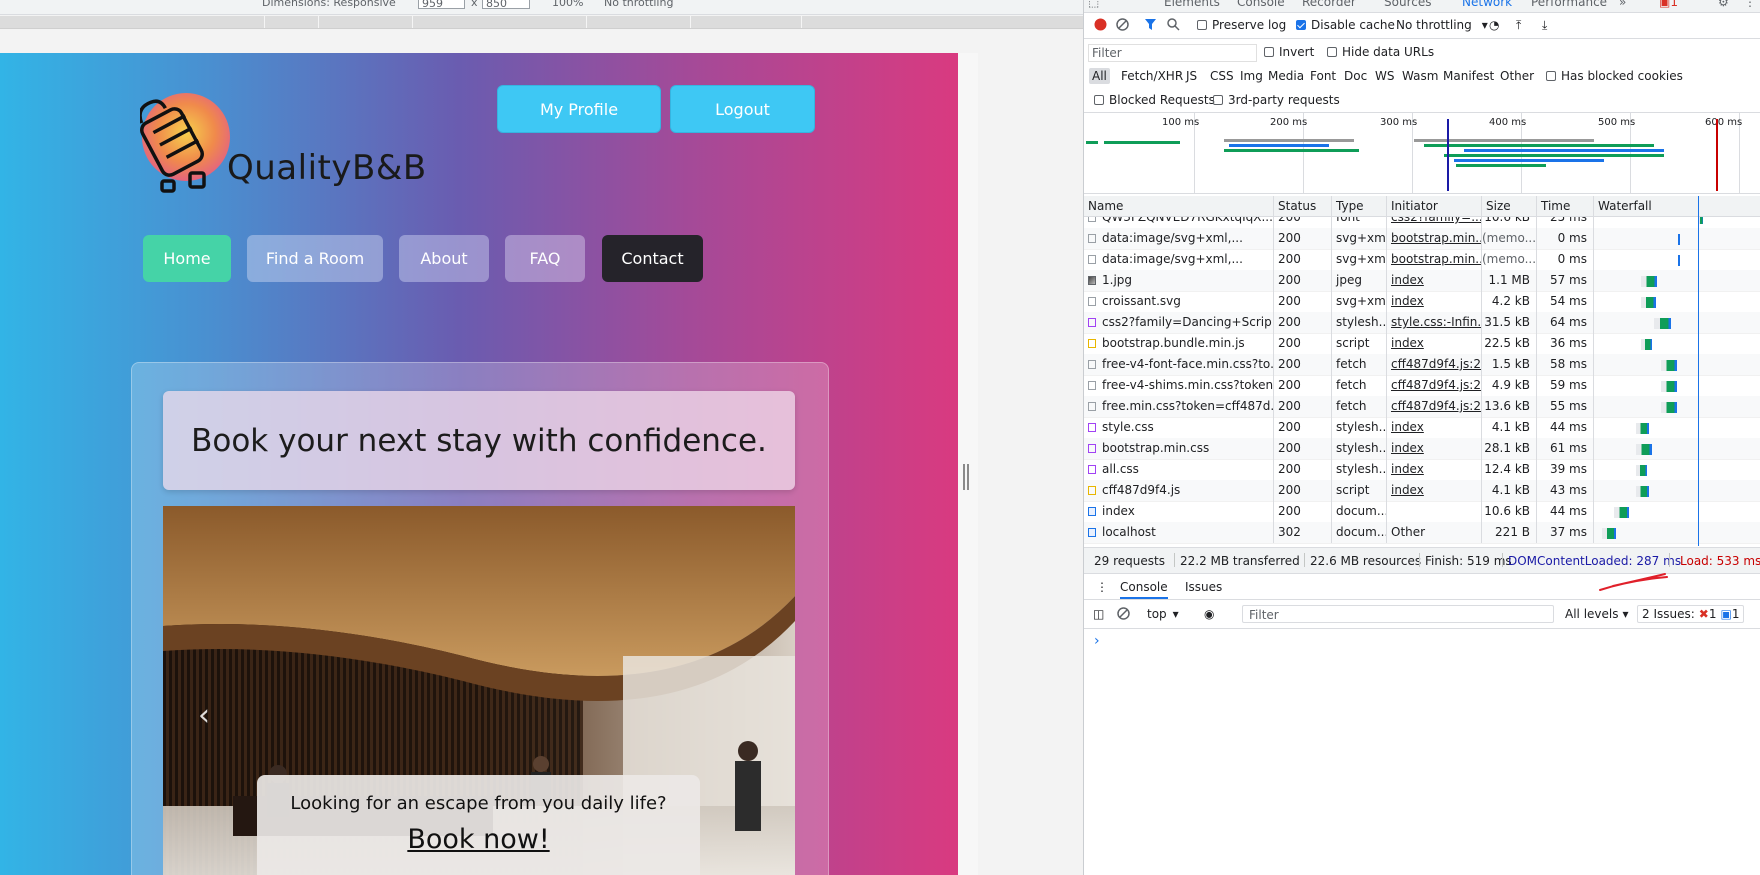 This screenshot has height=875, width=1760. What do you see at coordinates (545, 258) in the screenshot?
I see `nav-faq: FAQ` at bounding box center [545, 258].